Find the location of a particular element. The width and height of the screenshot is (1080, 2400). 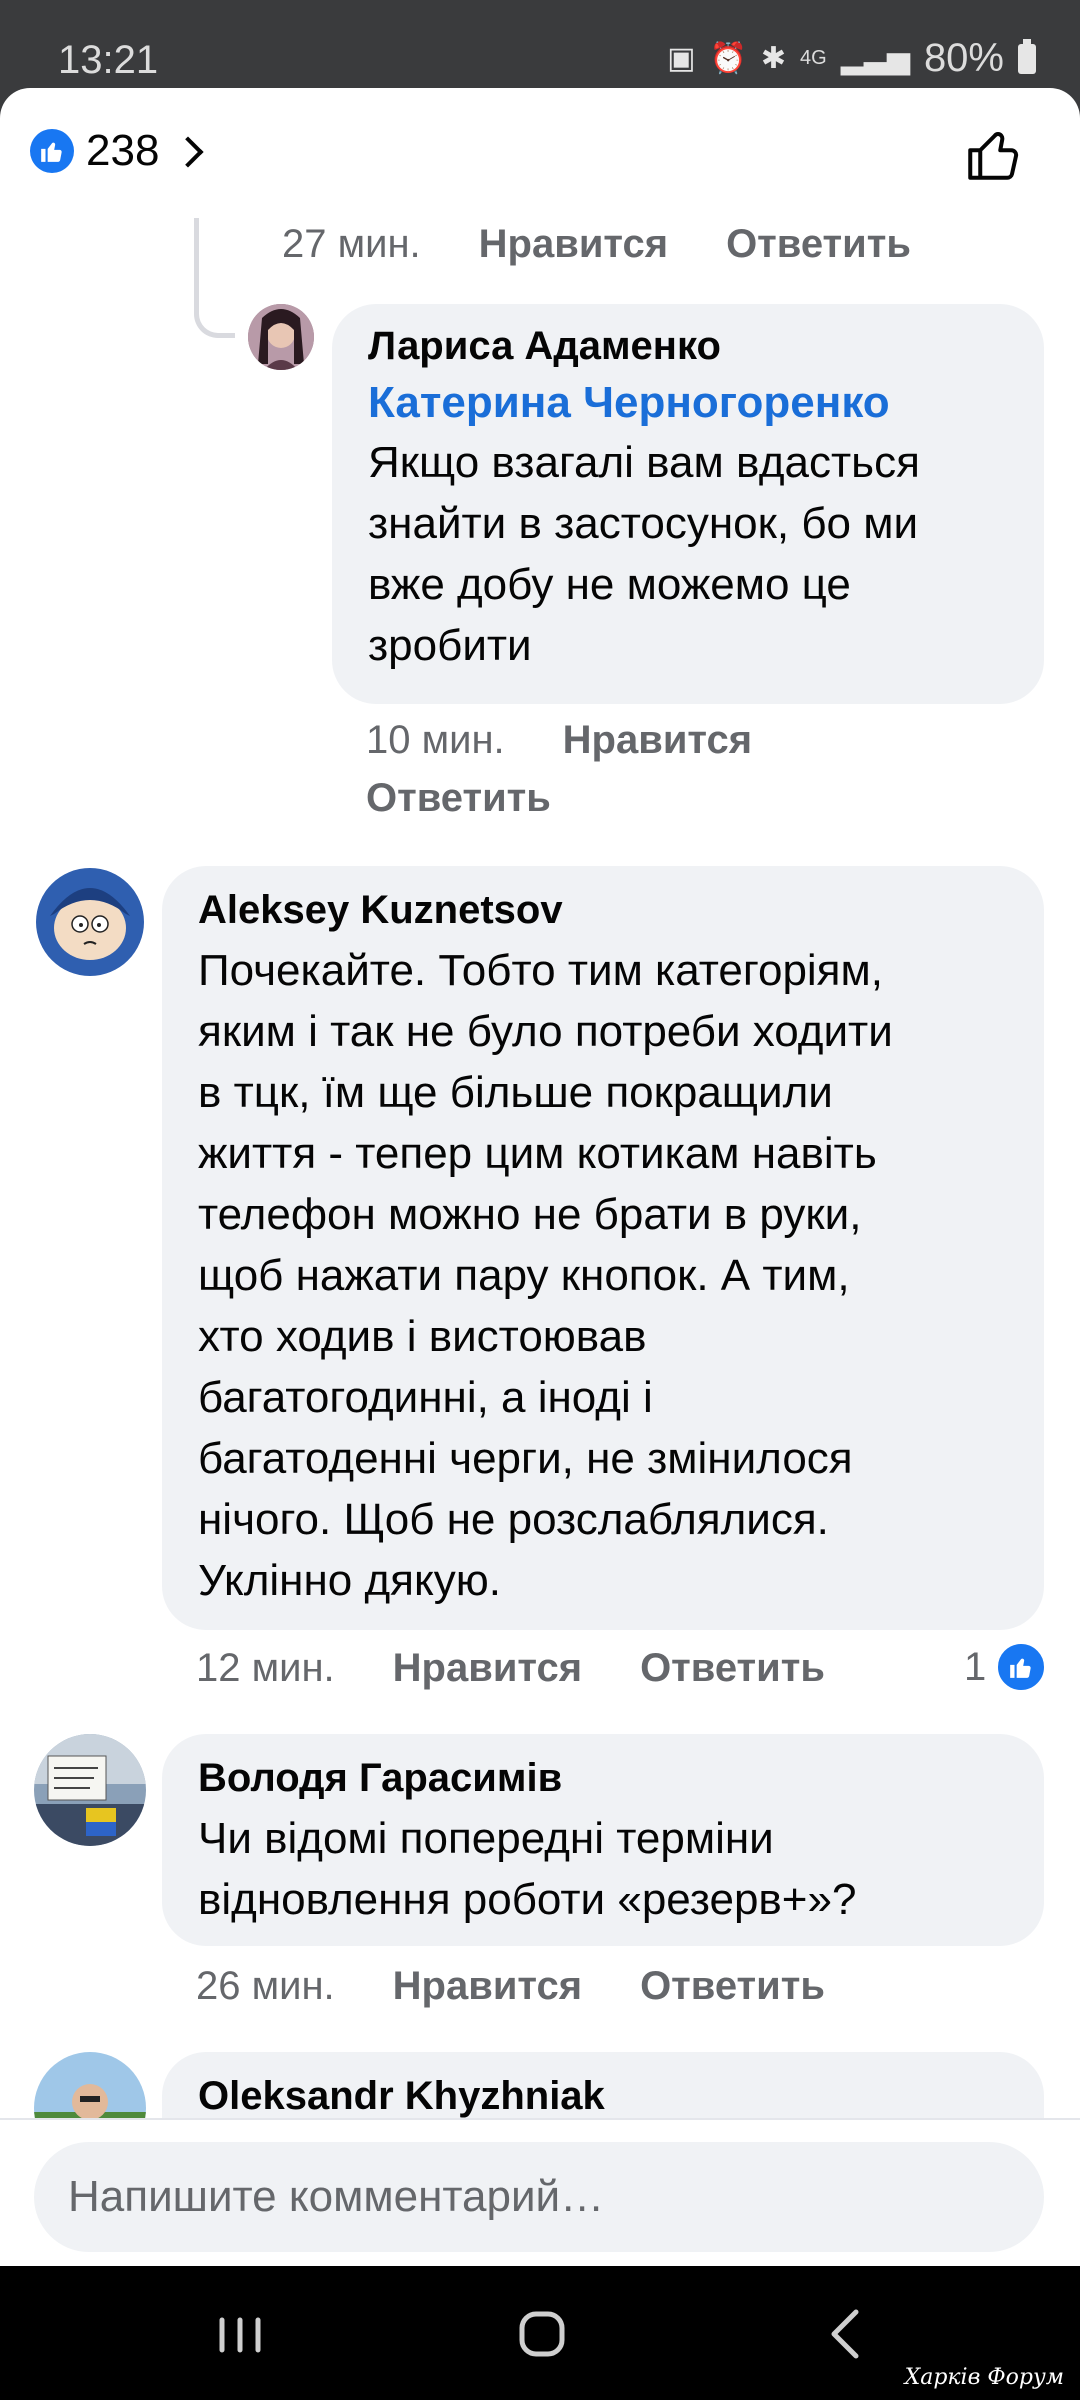

network-label: 4G is located at coordinates (813, 58).